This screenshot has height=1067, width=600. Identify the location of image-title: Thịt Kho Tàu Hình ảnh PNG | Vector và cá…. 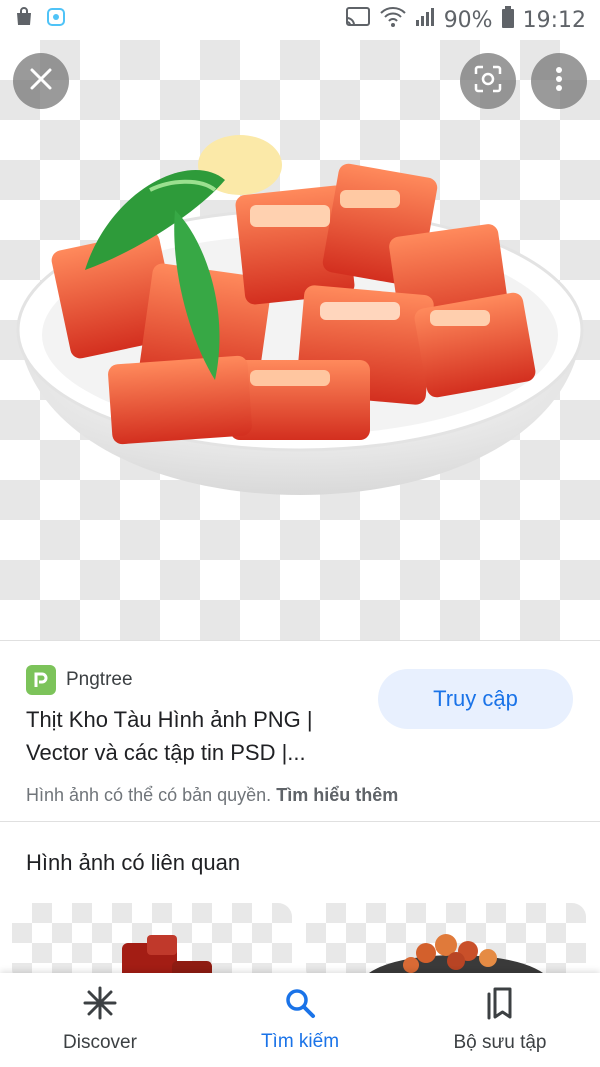
(196, 736).